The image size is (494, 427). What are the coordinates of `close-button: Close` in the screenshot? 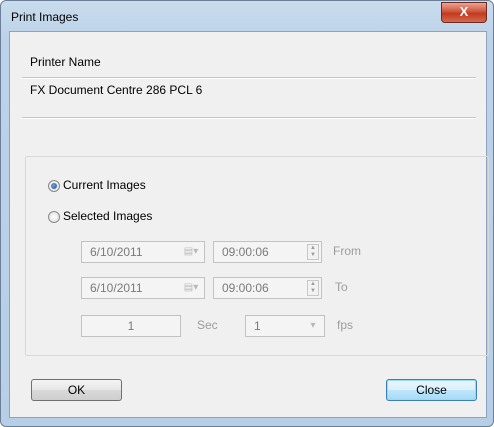 It's located at (431, 390).